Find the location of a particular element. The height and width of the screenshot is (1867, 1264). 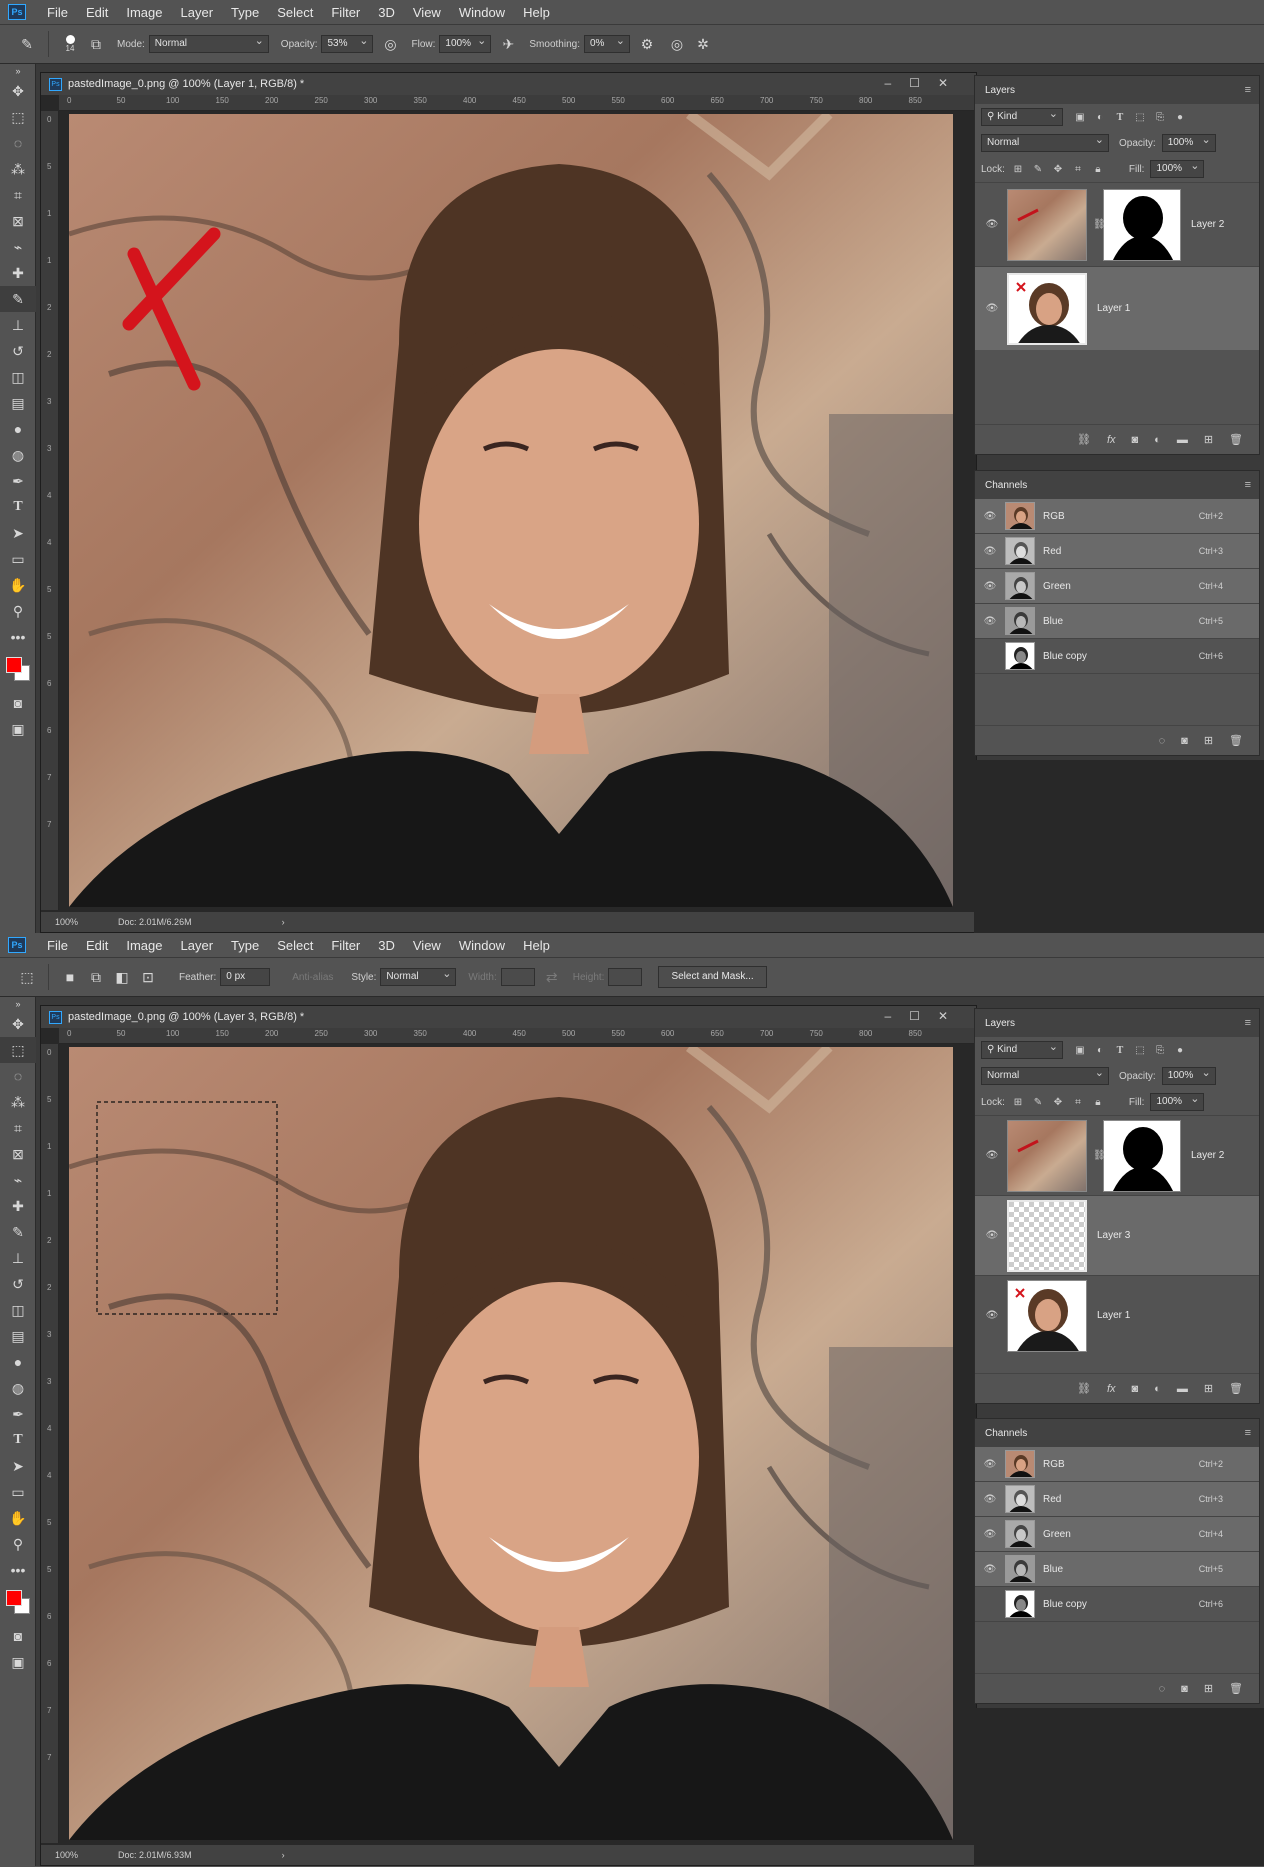

channel-row-green: 👁︎ Green Ctrl+4 is located at coordinates (1117, 586).